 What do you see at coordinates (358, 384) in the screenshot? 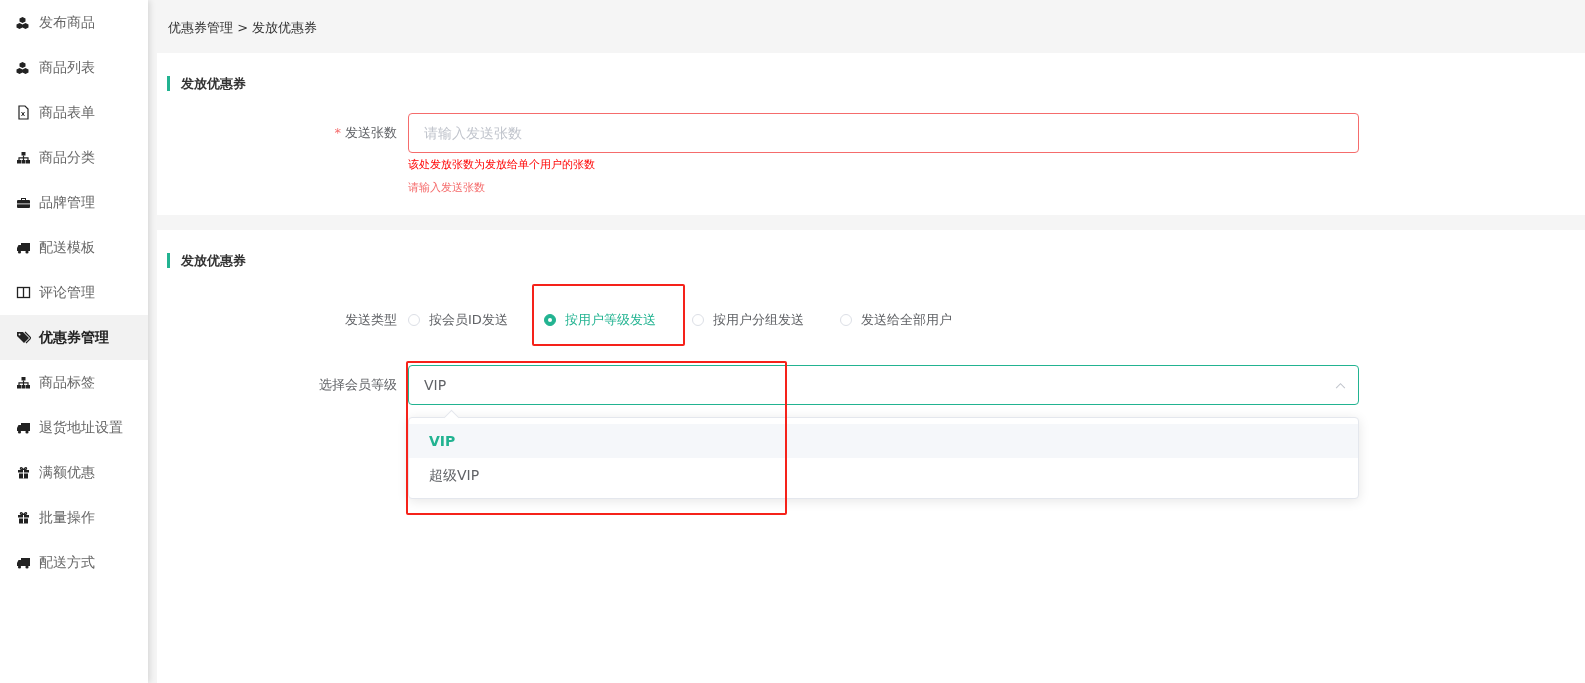
I see `field-label: 选择会员等级` at bounding box center [358, 384].